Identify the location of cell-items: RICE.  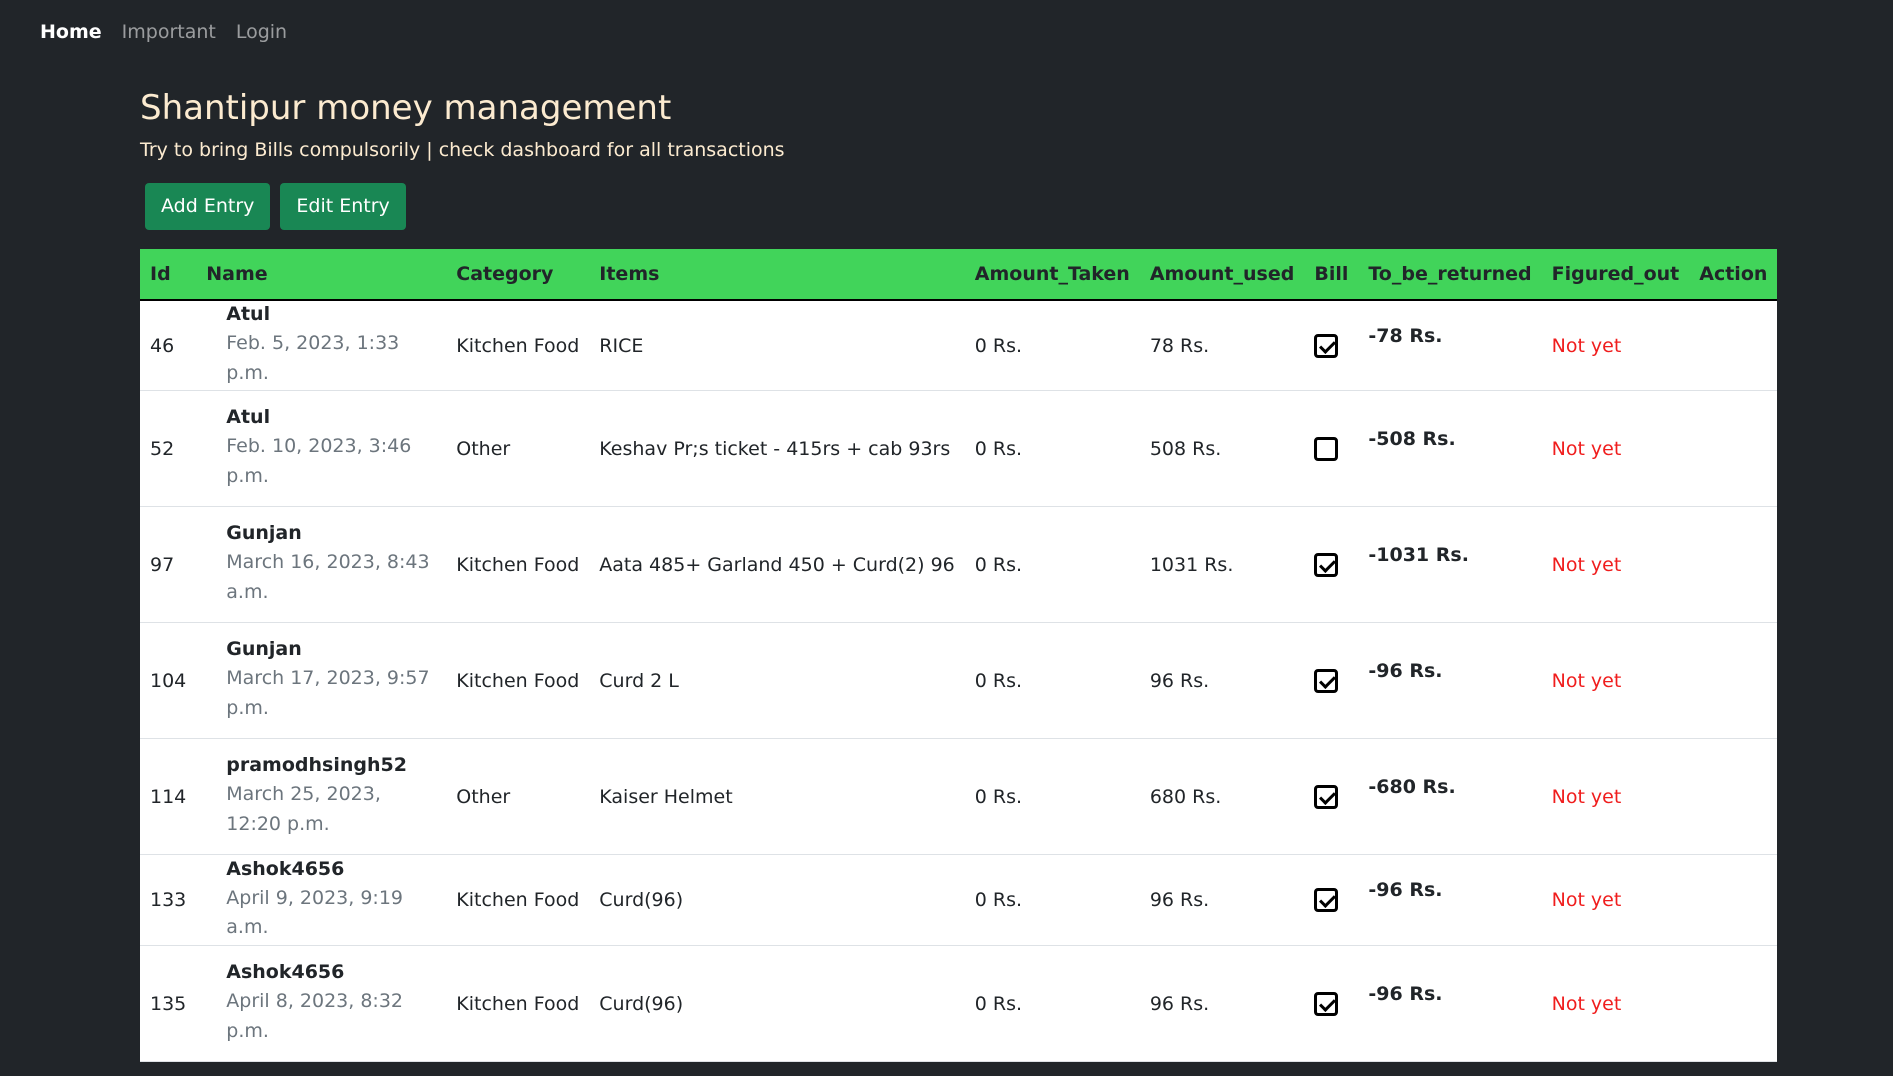
(777, 345).